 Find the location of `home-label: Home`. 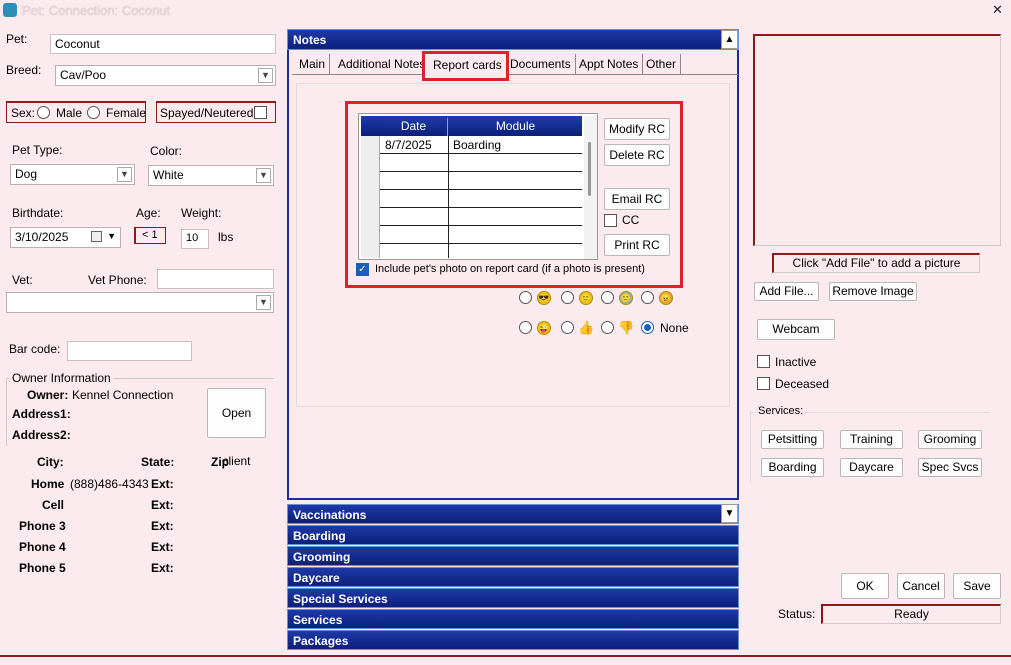

home-label: Home is located at coordinates (48, 484).